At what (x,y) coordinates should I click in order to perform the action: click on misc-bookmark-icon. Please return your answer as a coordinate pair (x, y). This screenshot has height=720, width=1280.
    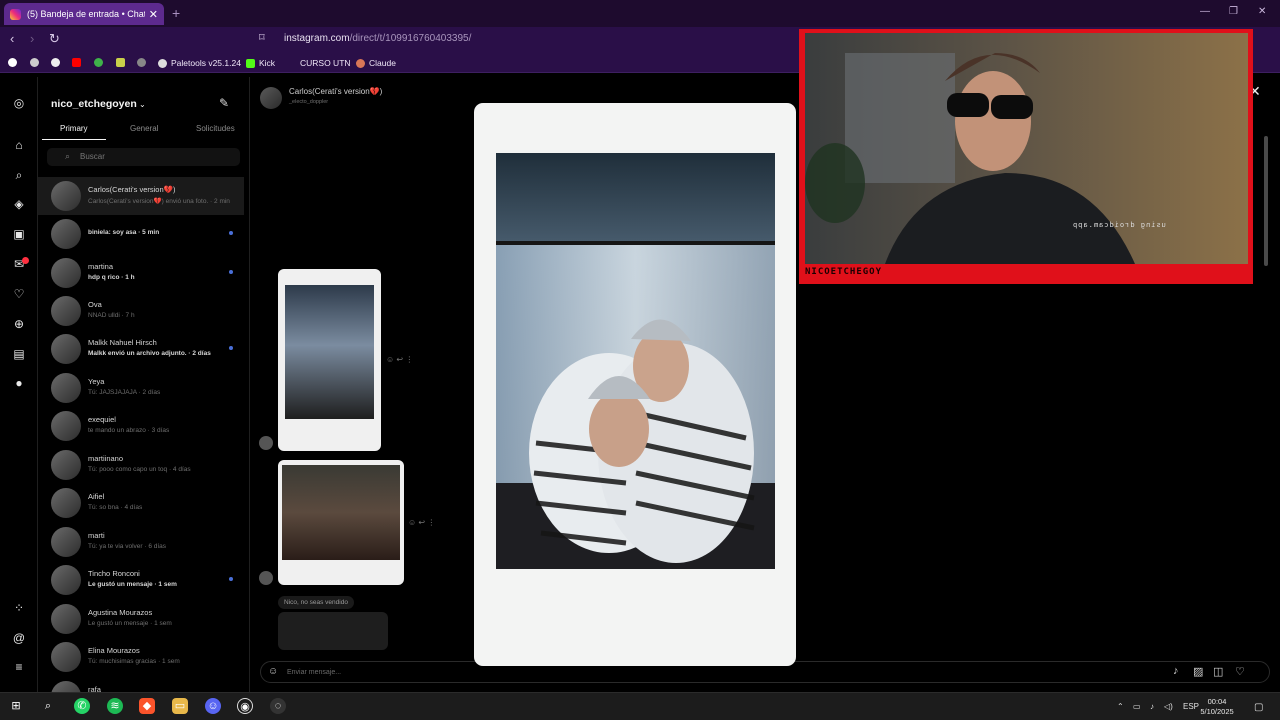
    Looking at the image, I should click on (143, 62).